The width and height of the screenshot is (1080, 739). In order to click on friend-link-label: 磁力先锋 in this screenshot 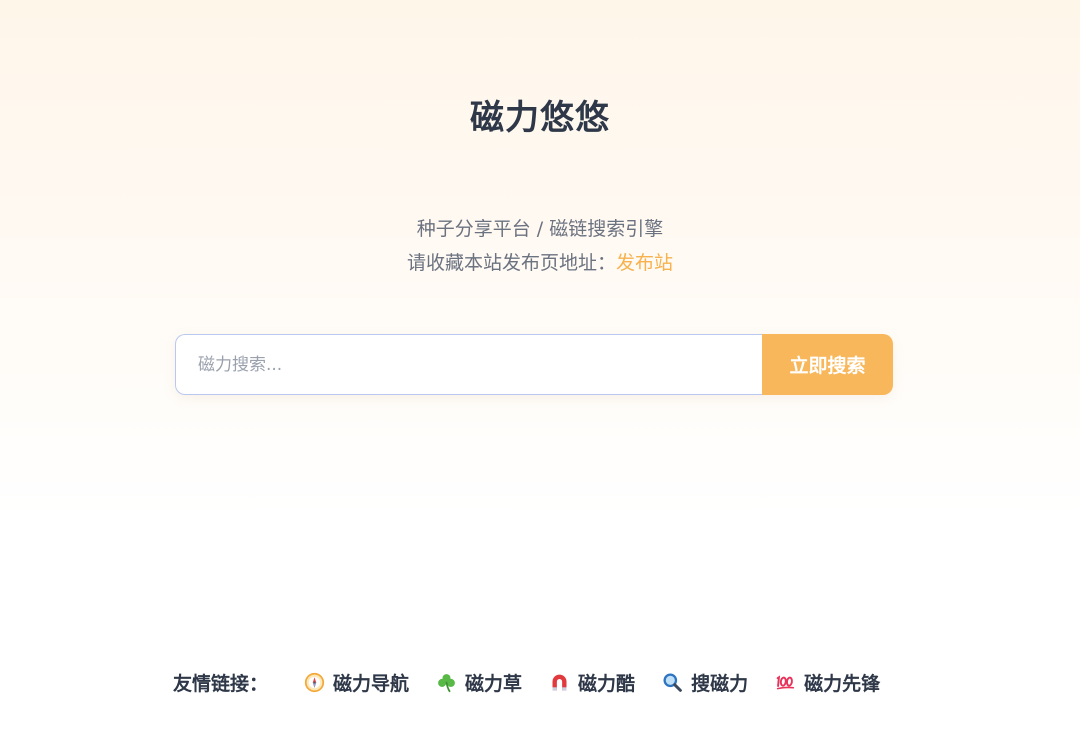, I will do `click(842, 683)`.